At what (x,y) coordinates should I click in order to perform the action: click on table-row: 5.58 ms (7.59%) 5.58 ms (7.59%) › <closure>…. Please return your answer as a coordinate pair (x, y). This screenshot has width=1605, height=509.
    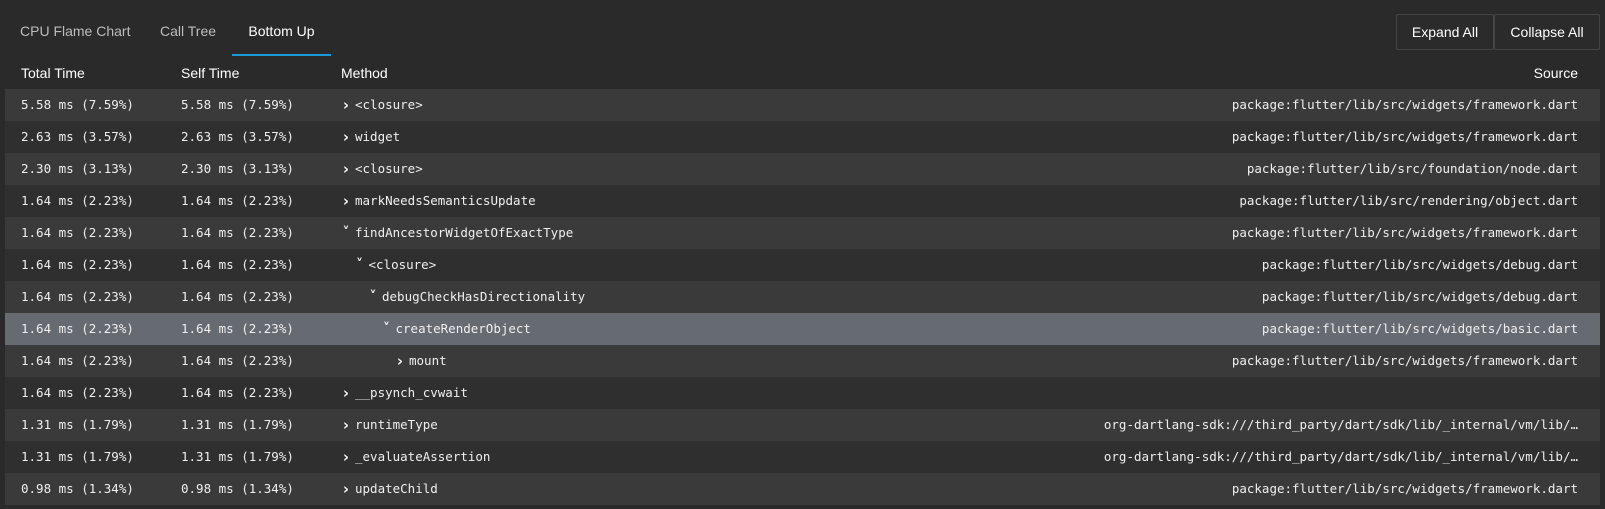
    Looking at the image, I should click on (802, 105).